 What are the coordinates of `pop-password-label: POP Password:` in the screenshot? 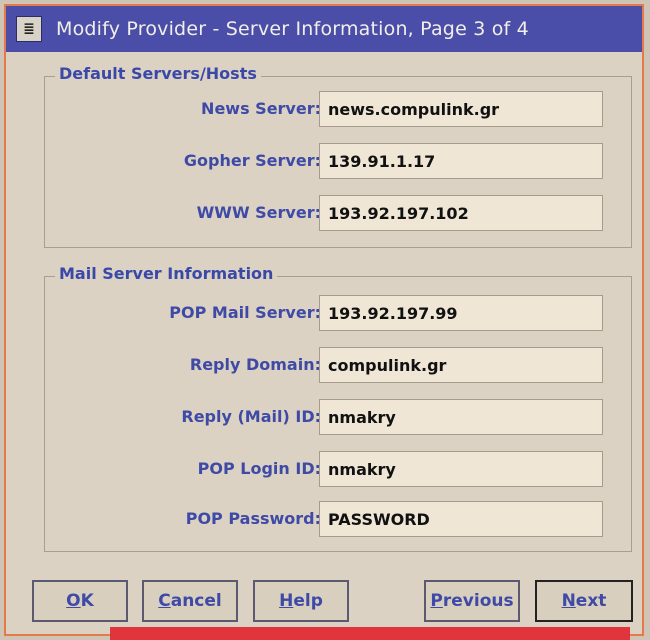 It's located at (253, 518).